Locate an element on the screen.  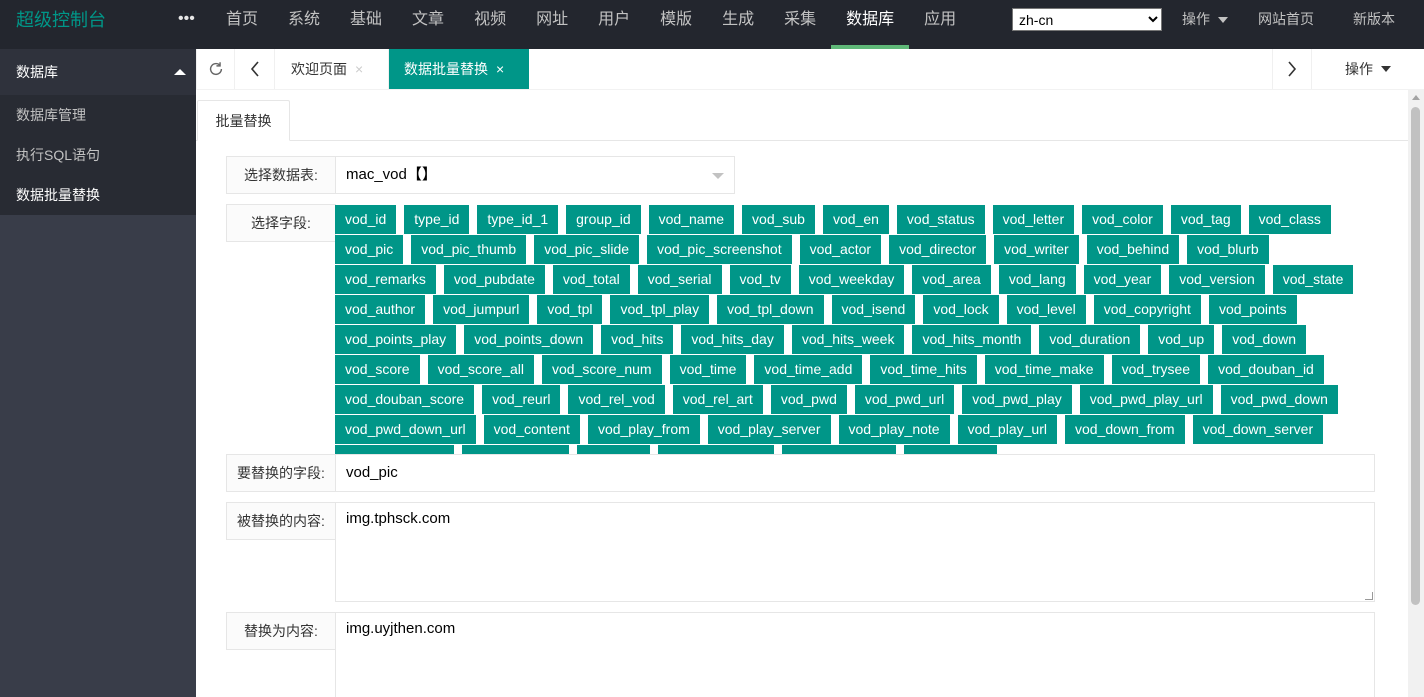
nav-item-3: 文章 is located at coordinates (428, 24).